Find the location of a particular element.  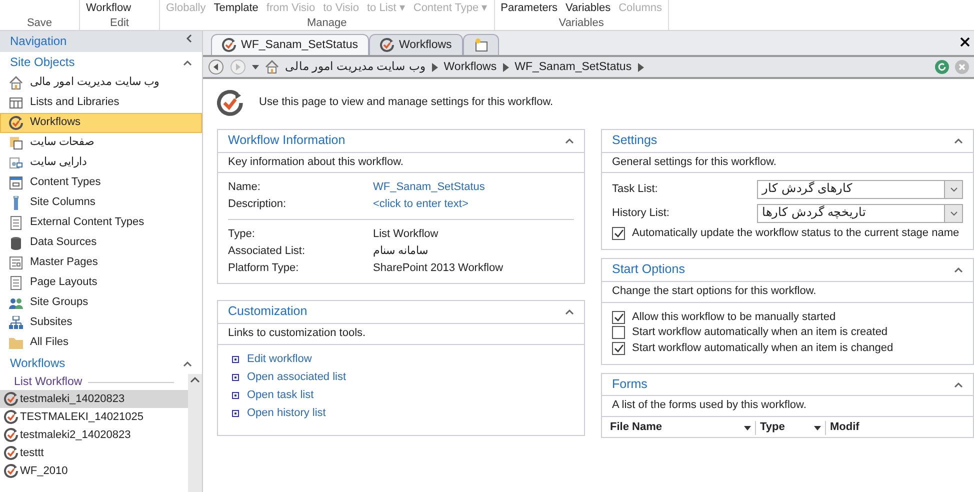

nav-item: Site Columns is located at coordinates (101, 203).